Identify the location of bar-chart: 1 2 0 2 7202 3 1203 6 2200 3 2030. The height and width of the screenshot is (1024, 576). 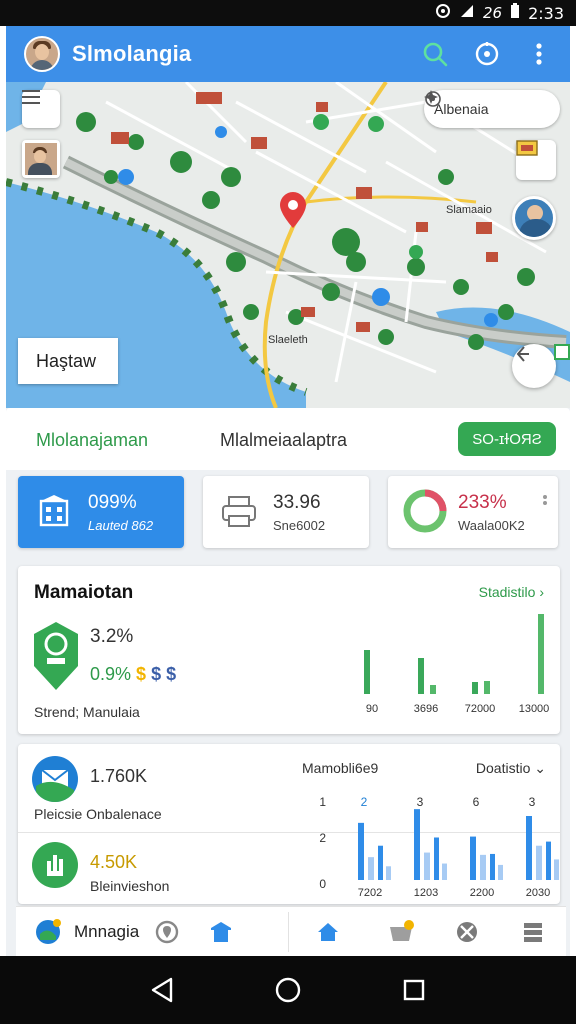
(439, 847).